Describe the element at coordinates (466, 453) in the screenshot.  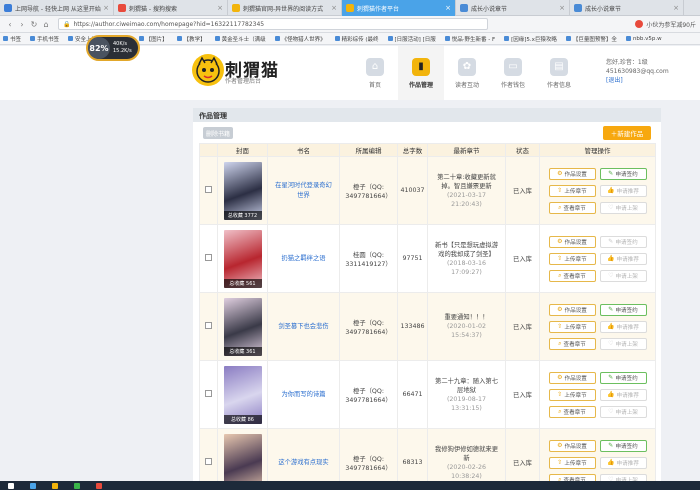
I see `chapter-title: 我修狗伊修如德就来更新` at that location.